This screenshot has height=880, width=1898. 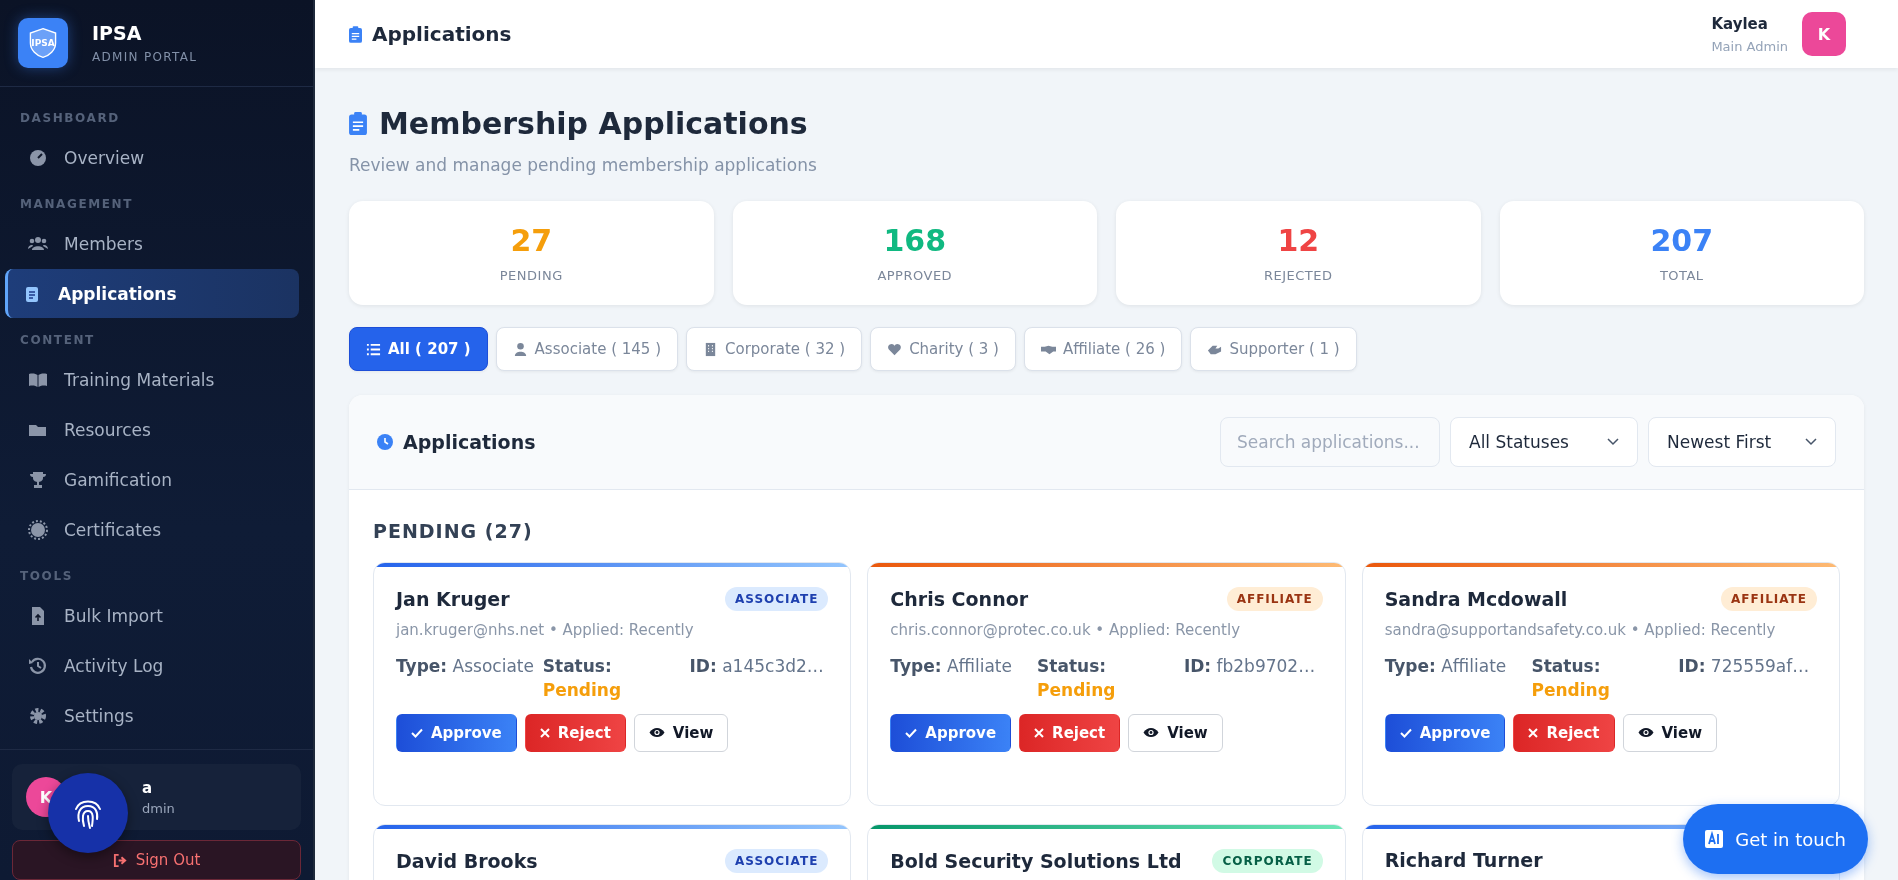 What do you see at coordinates (1298, 275) in the screenshot?
I see `stat-label: REJECTED` at bounding box center [1298, 275].